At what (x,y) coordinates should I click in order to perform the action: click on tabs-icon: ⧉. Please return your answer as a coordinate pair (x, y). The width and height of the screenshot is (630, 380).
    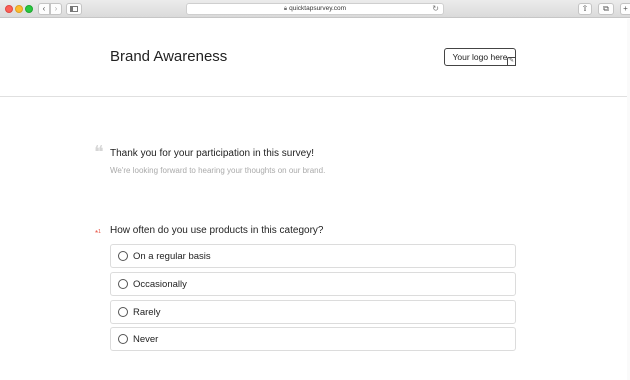
    Looking at the image, I should click on (606, 8).